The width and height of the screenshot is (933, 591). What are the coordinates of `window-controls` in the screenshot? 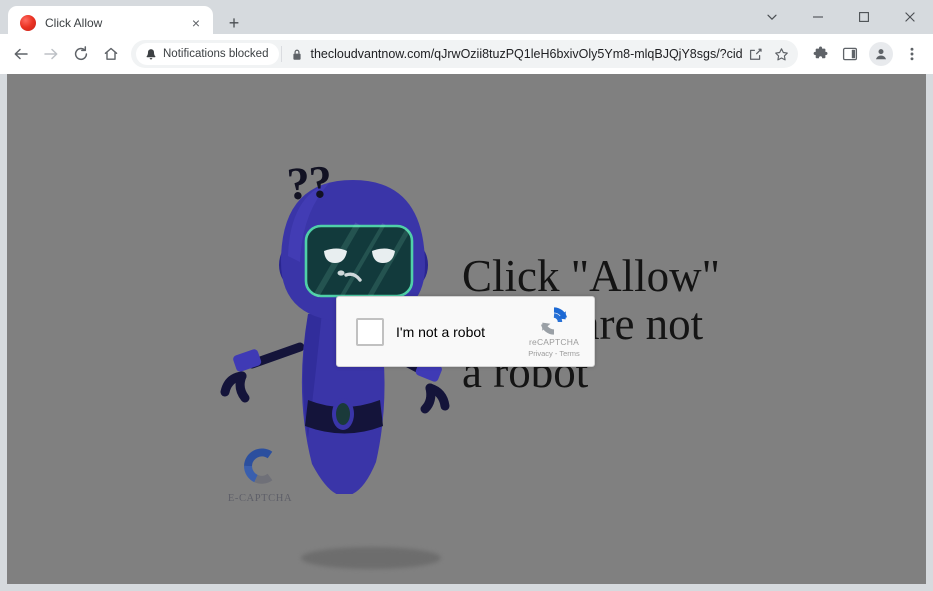 It's located at (841, 17).